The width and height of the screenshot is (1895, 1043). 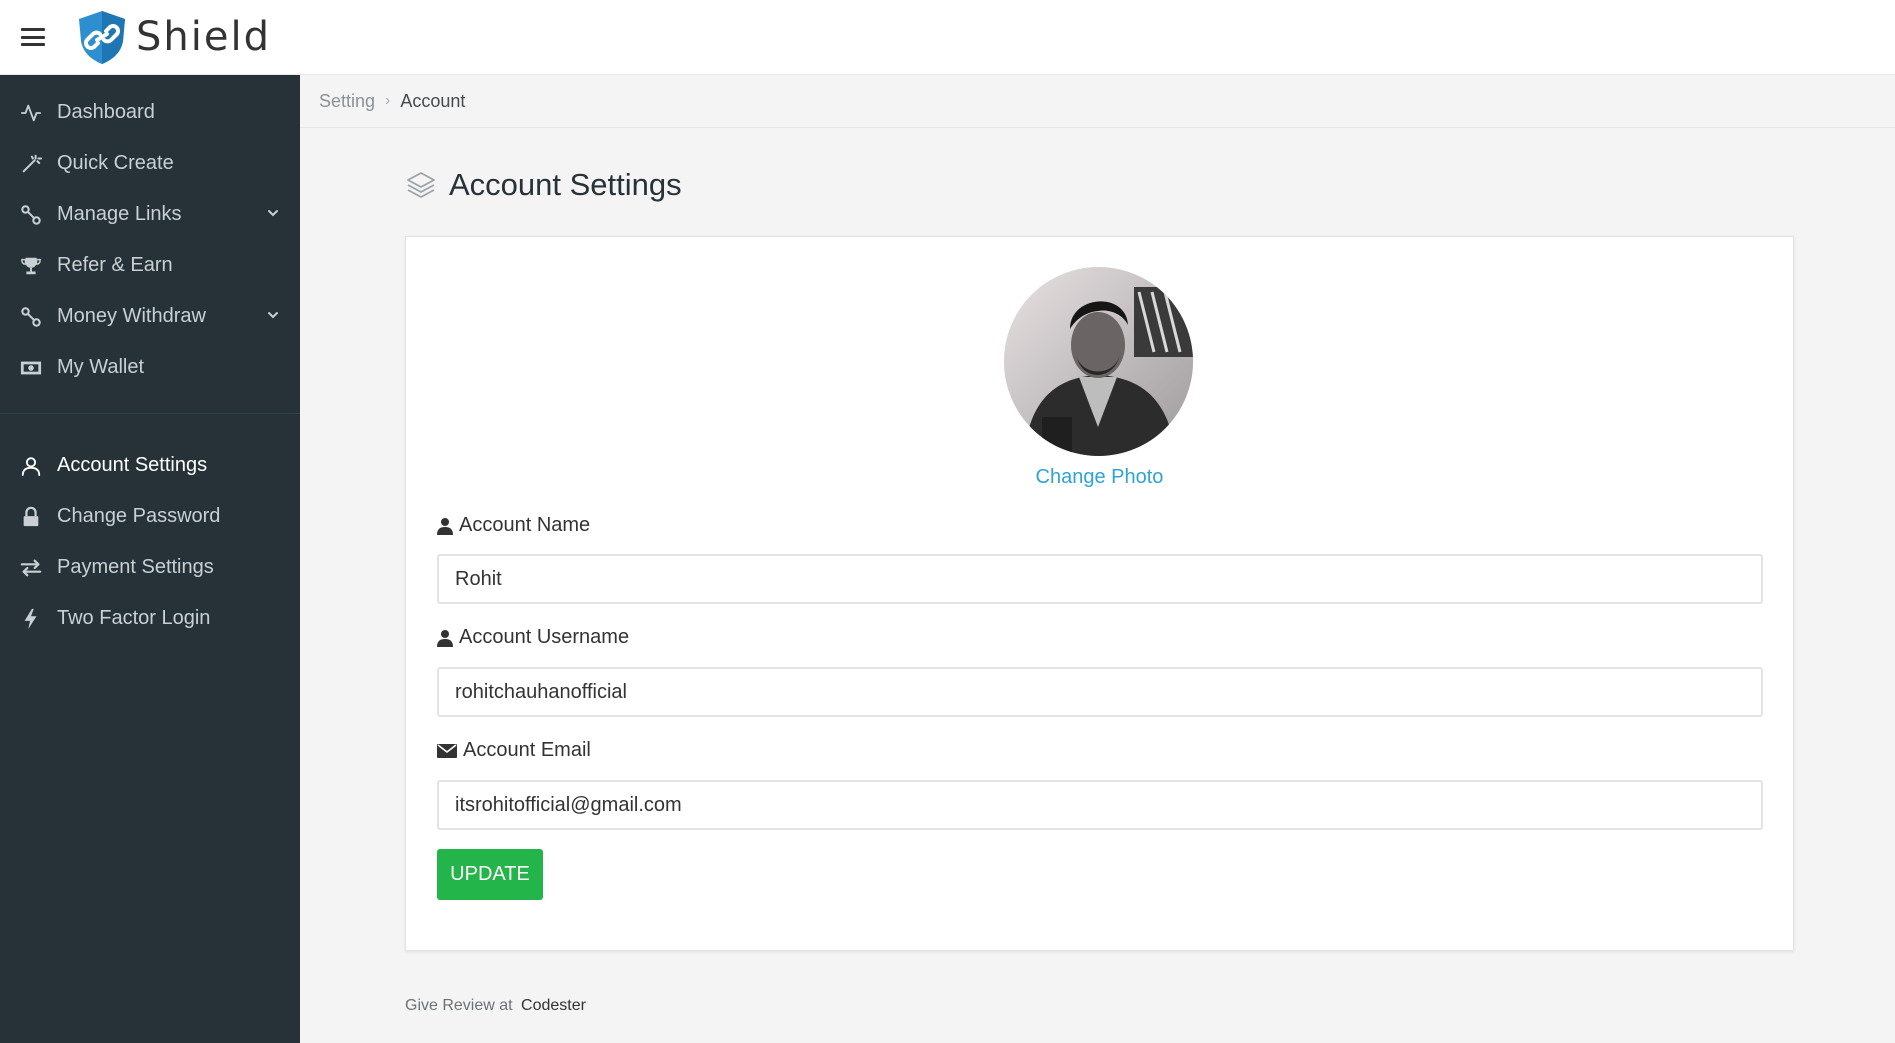 I want to click on update-button: UPDATE, so click(x=490, y=874).